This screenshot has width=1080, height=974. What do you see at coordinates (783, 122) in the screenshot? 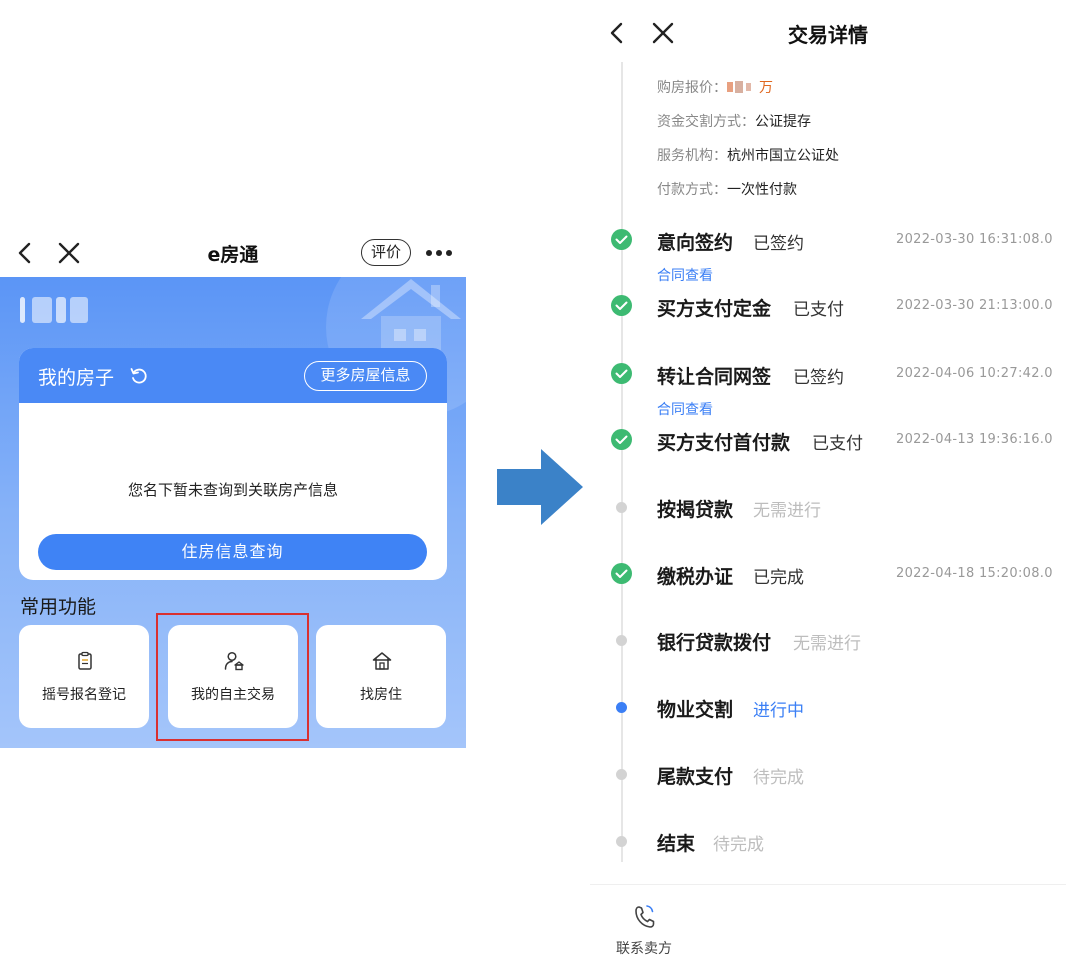
I see `info-value: 公证提存` at bounding box center [783, 122].